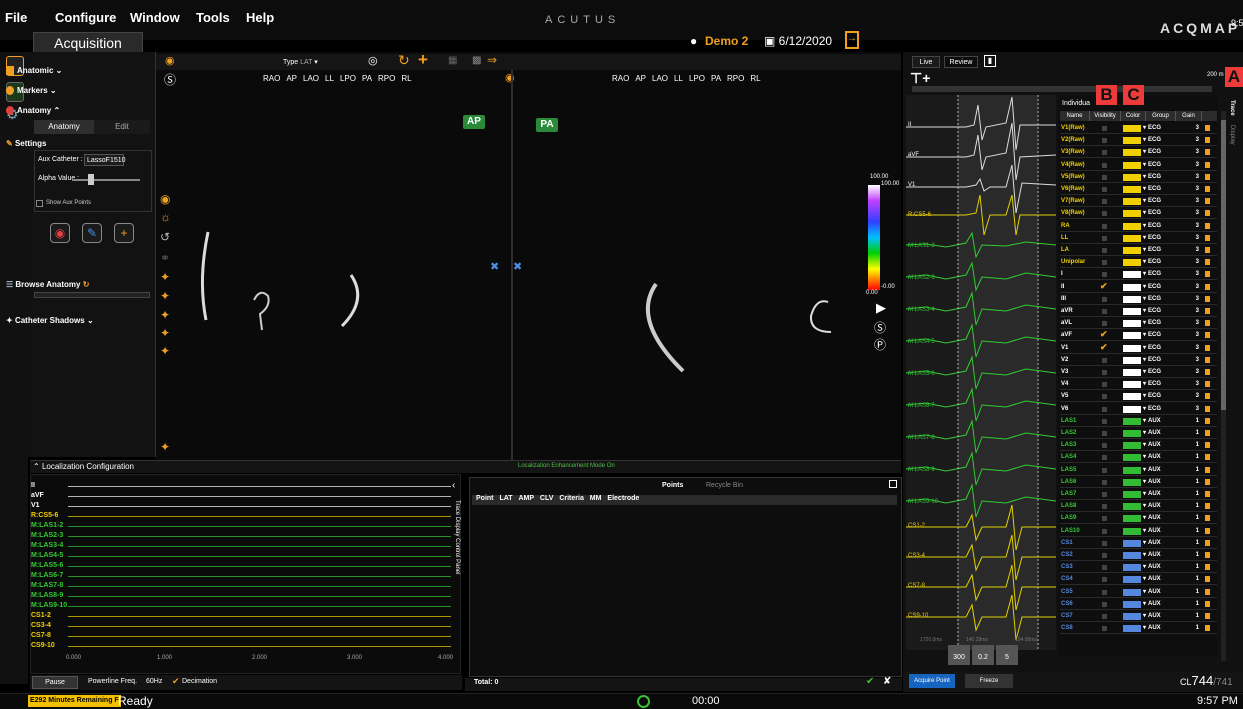 Image resolution: width=1243 pixels, height=709 pixels. I want to click on col-lat: LAT, so click(505, 498).